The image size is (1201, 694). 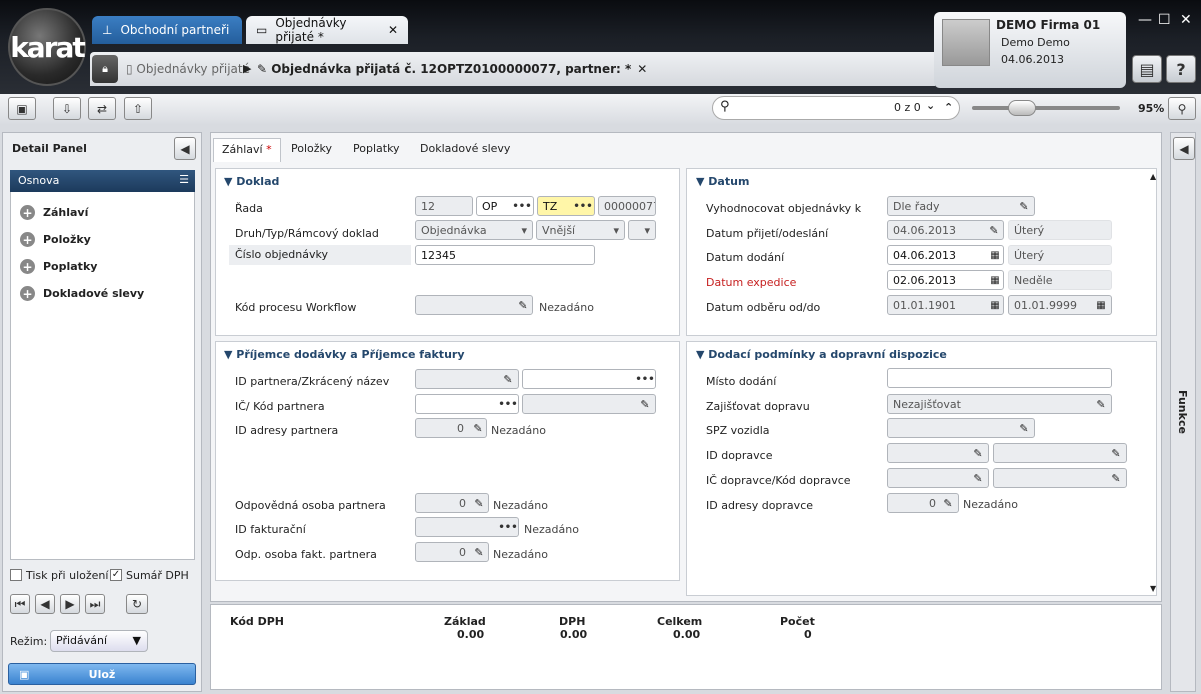 What do you see at coordinates (55, 239) in the screenshot?
I see `outline-item-polozky: + Položky` at bounding box center [55, 239].